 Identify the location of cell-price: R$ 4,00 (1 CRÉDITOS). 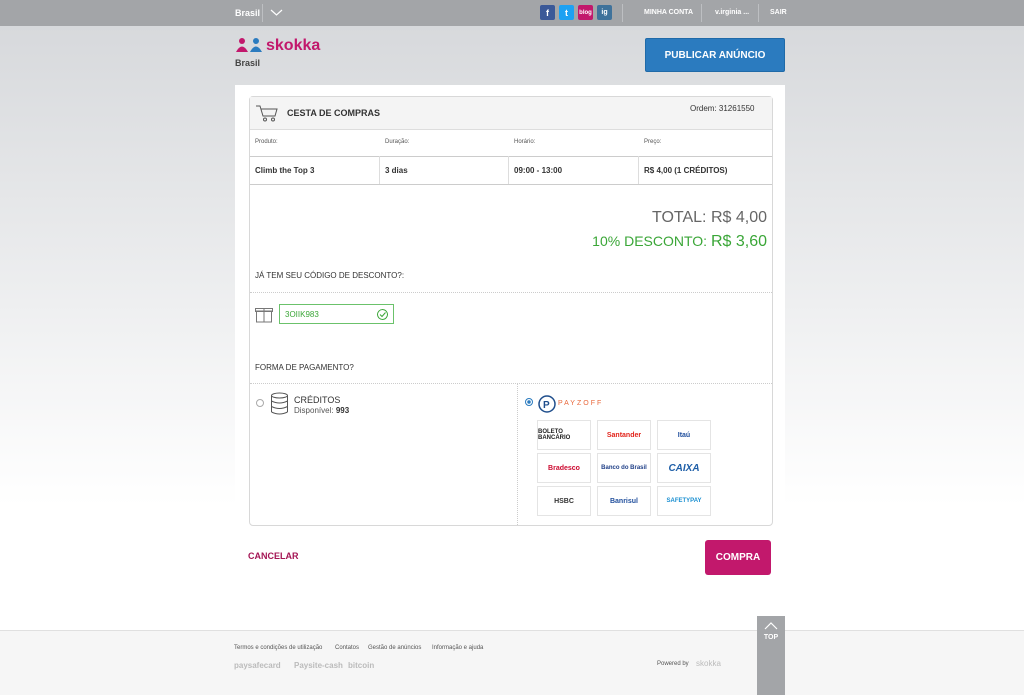
(686, 170).